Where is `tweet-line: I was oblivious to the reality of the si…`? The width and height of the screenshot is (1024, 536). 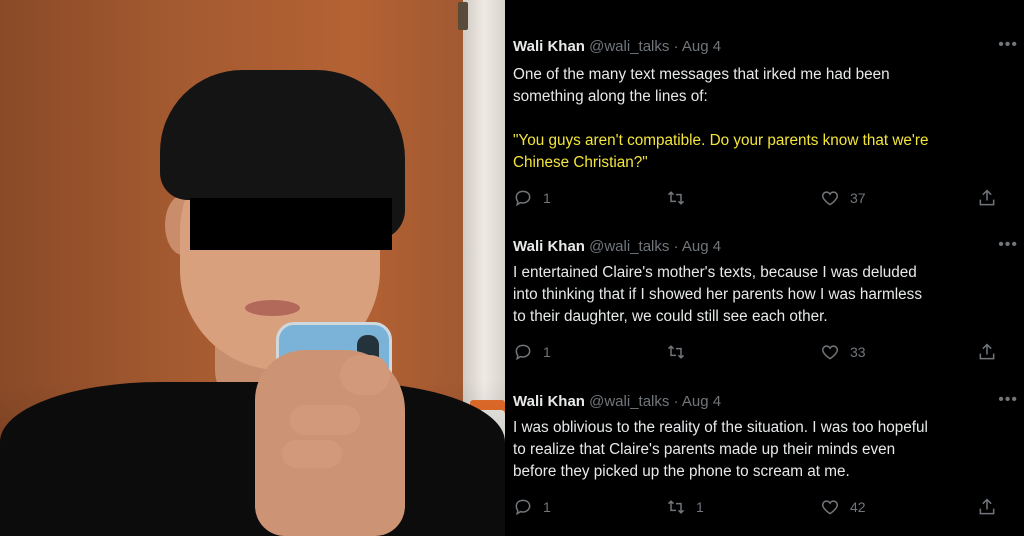 tweet-line: I was oblivious to the reality of the si… is located at coordinates (720, 427).